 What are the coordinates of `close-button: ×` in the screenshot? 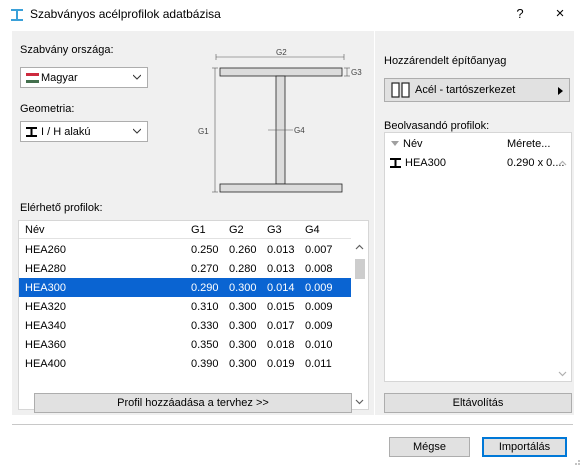 It's located at (560, 14).